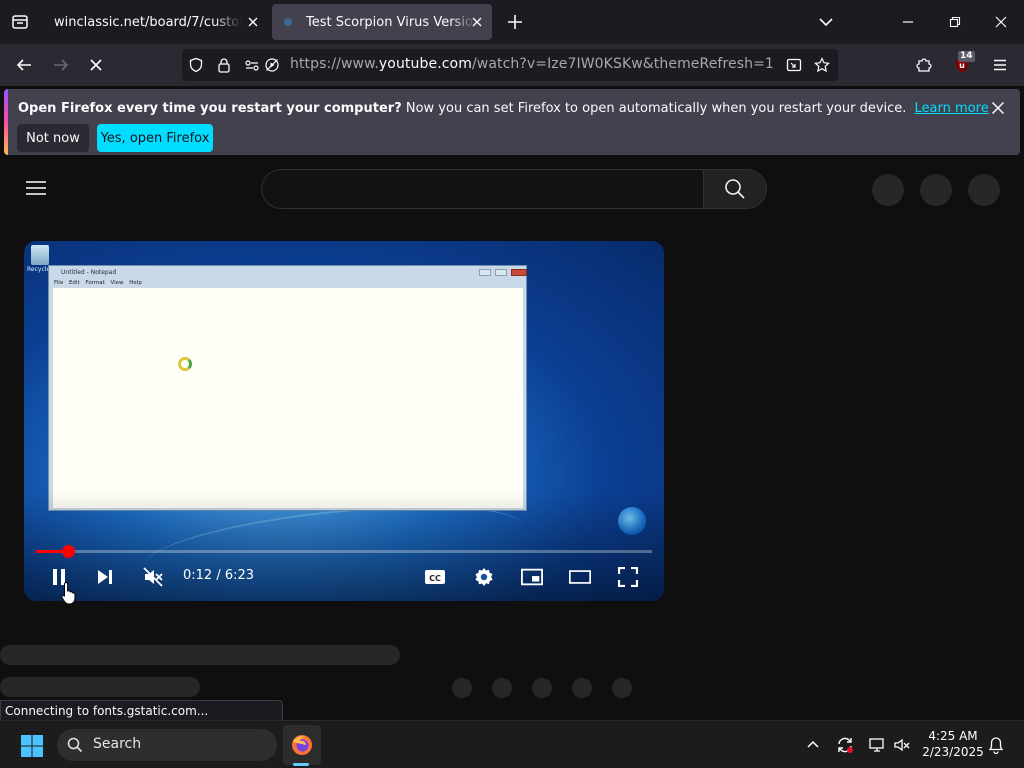 This screenshot has height=768, width=1024. What do you see at coordinates (953, 752) in the screenshot?
I see `clock-date: 2/23/2025` at bounding box center [953, 752].